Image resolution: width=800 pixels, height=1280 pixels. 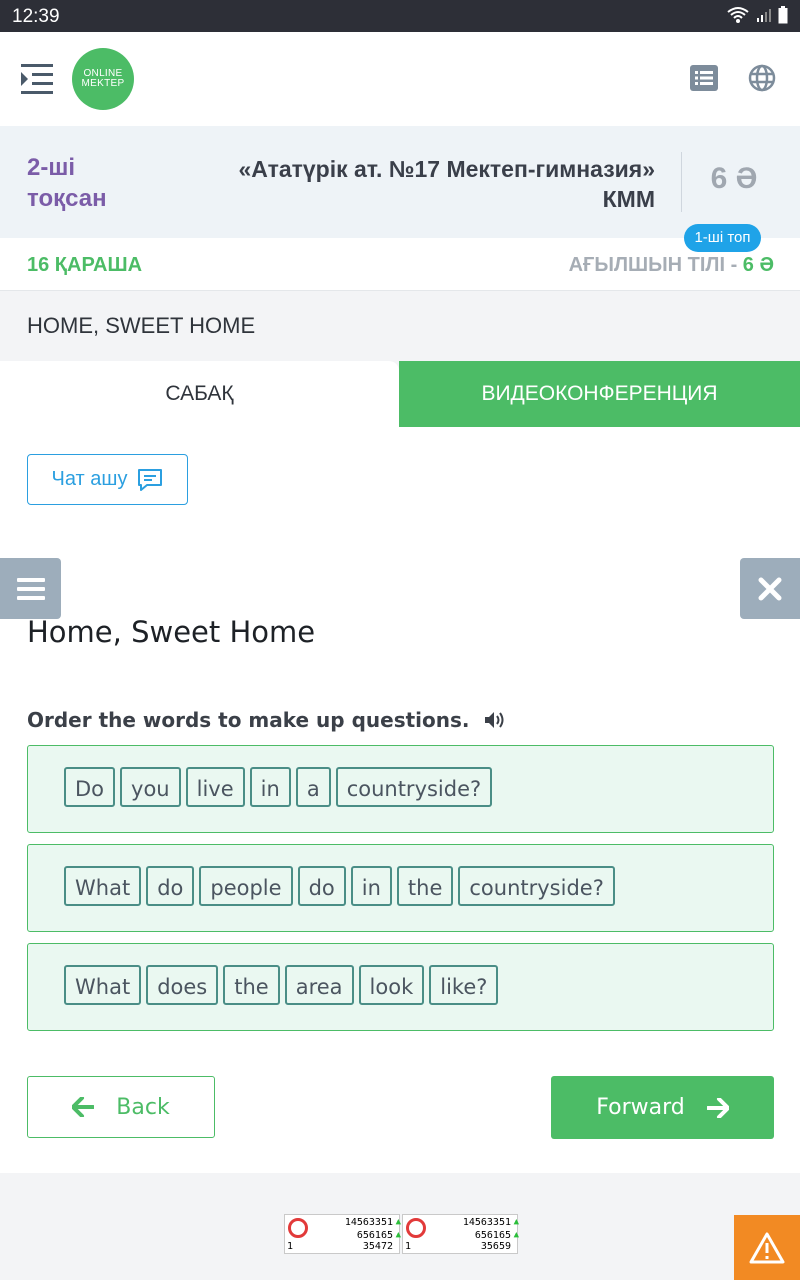 I want to click on word-list-2: What do people do in the countryside?, so click(x=339, y=886).